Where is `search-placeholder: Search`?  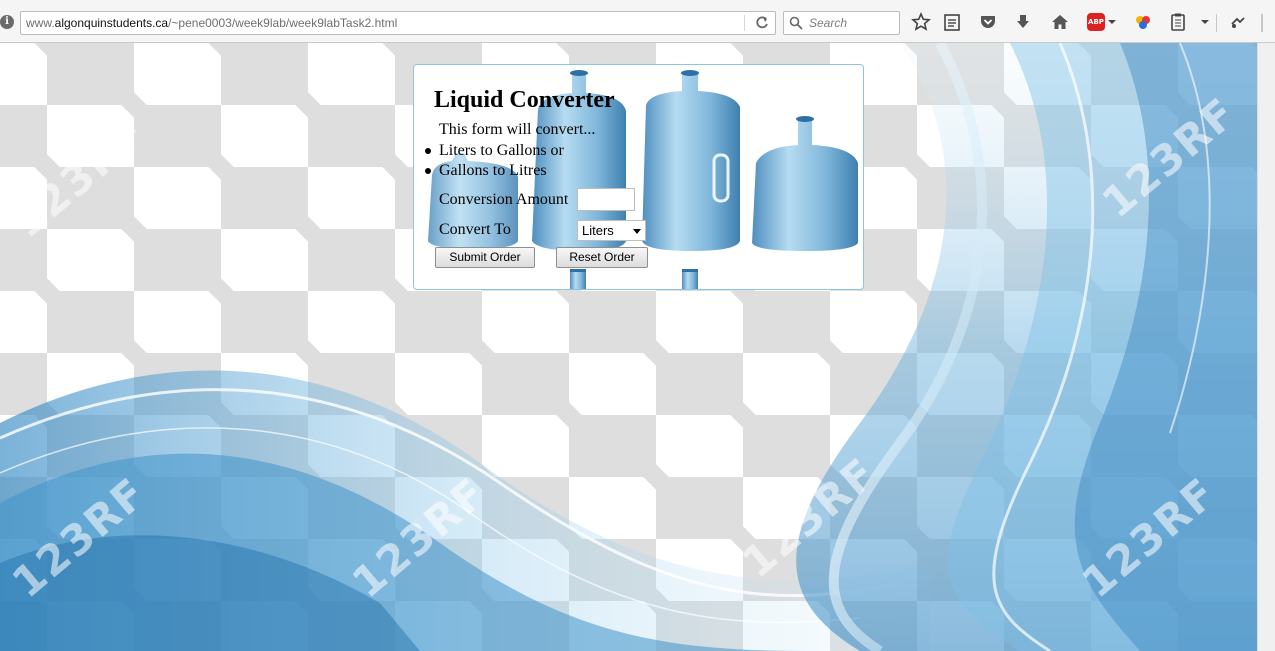 search-placeholder: Search is located at coordinates (828, 23).